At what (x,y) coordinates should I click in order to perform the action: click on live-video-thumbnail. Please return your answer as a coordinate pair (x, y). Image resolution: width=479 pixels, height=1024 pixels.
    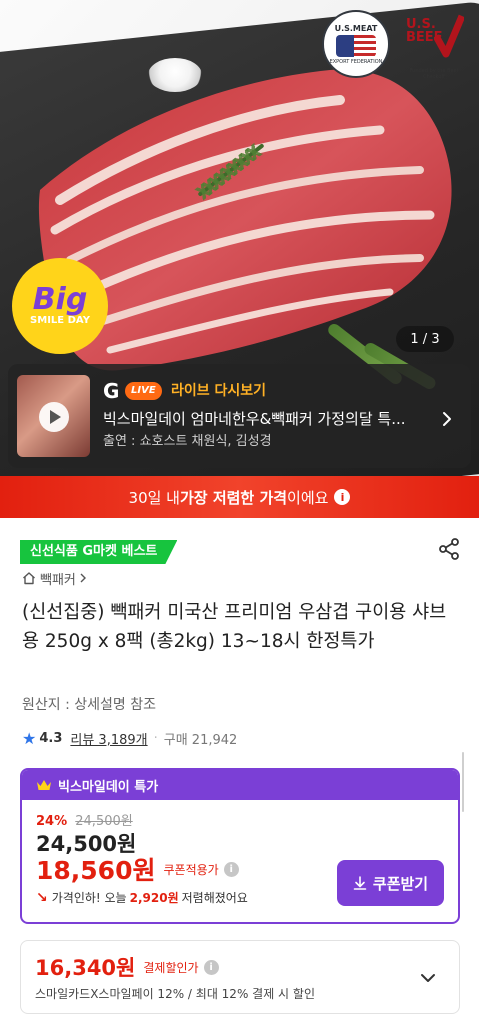
    Looking at the image, I should click on (53, 416).